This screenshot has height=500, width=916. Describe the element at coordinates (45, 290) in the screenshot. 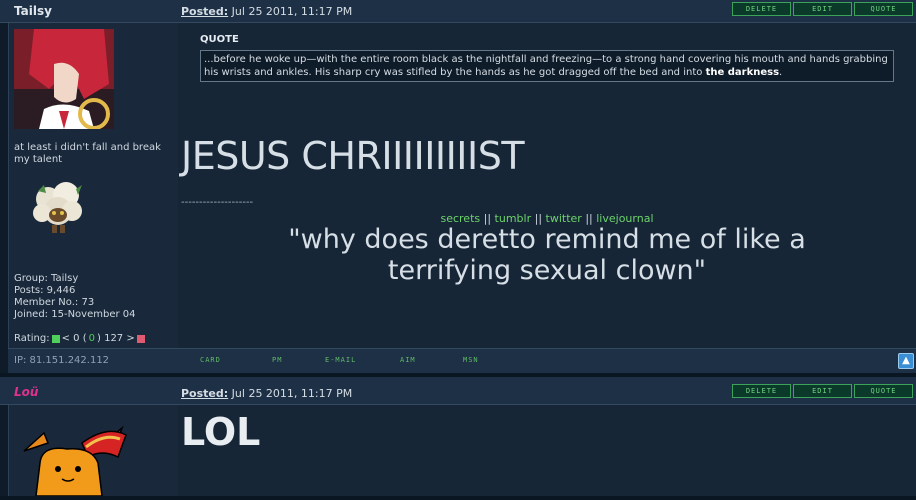

I see `post-count: Posts: 9,446` at that location.